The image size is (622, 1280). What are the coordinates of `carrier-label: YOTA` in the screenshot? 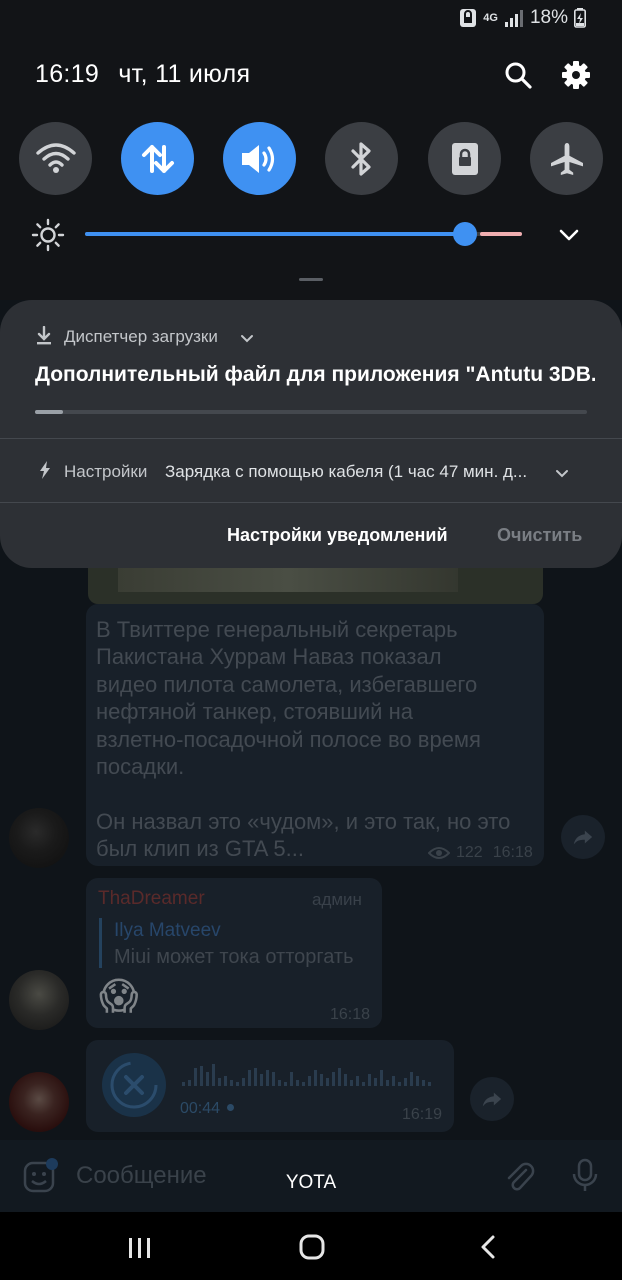 It's located at (311, 1182).